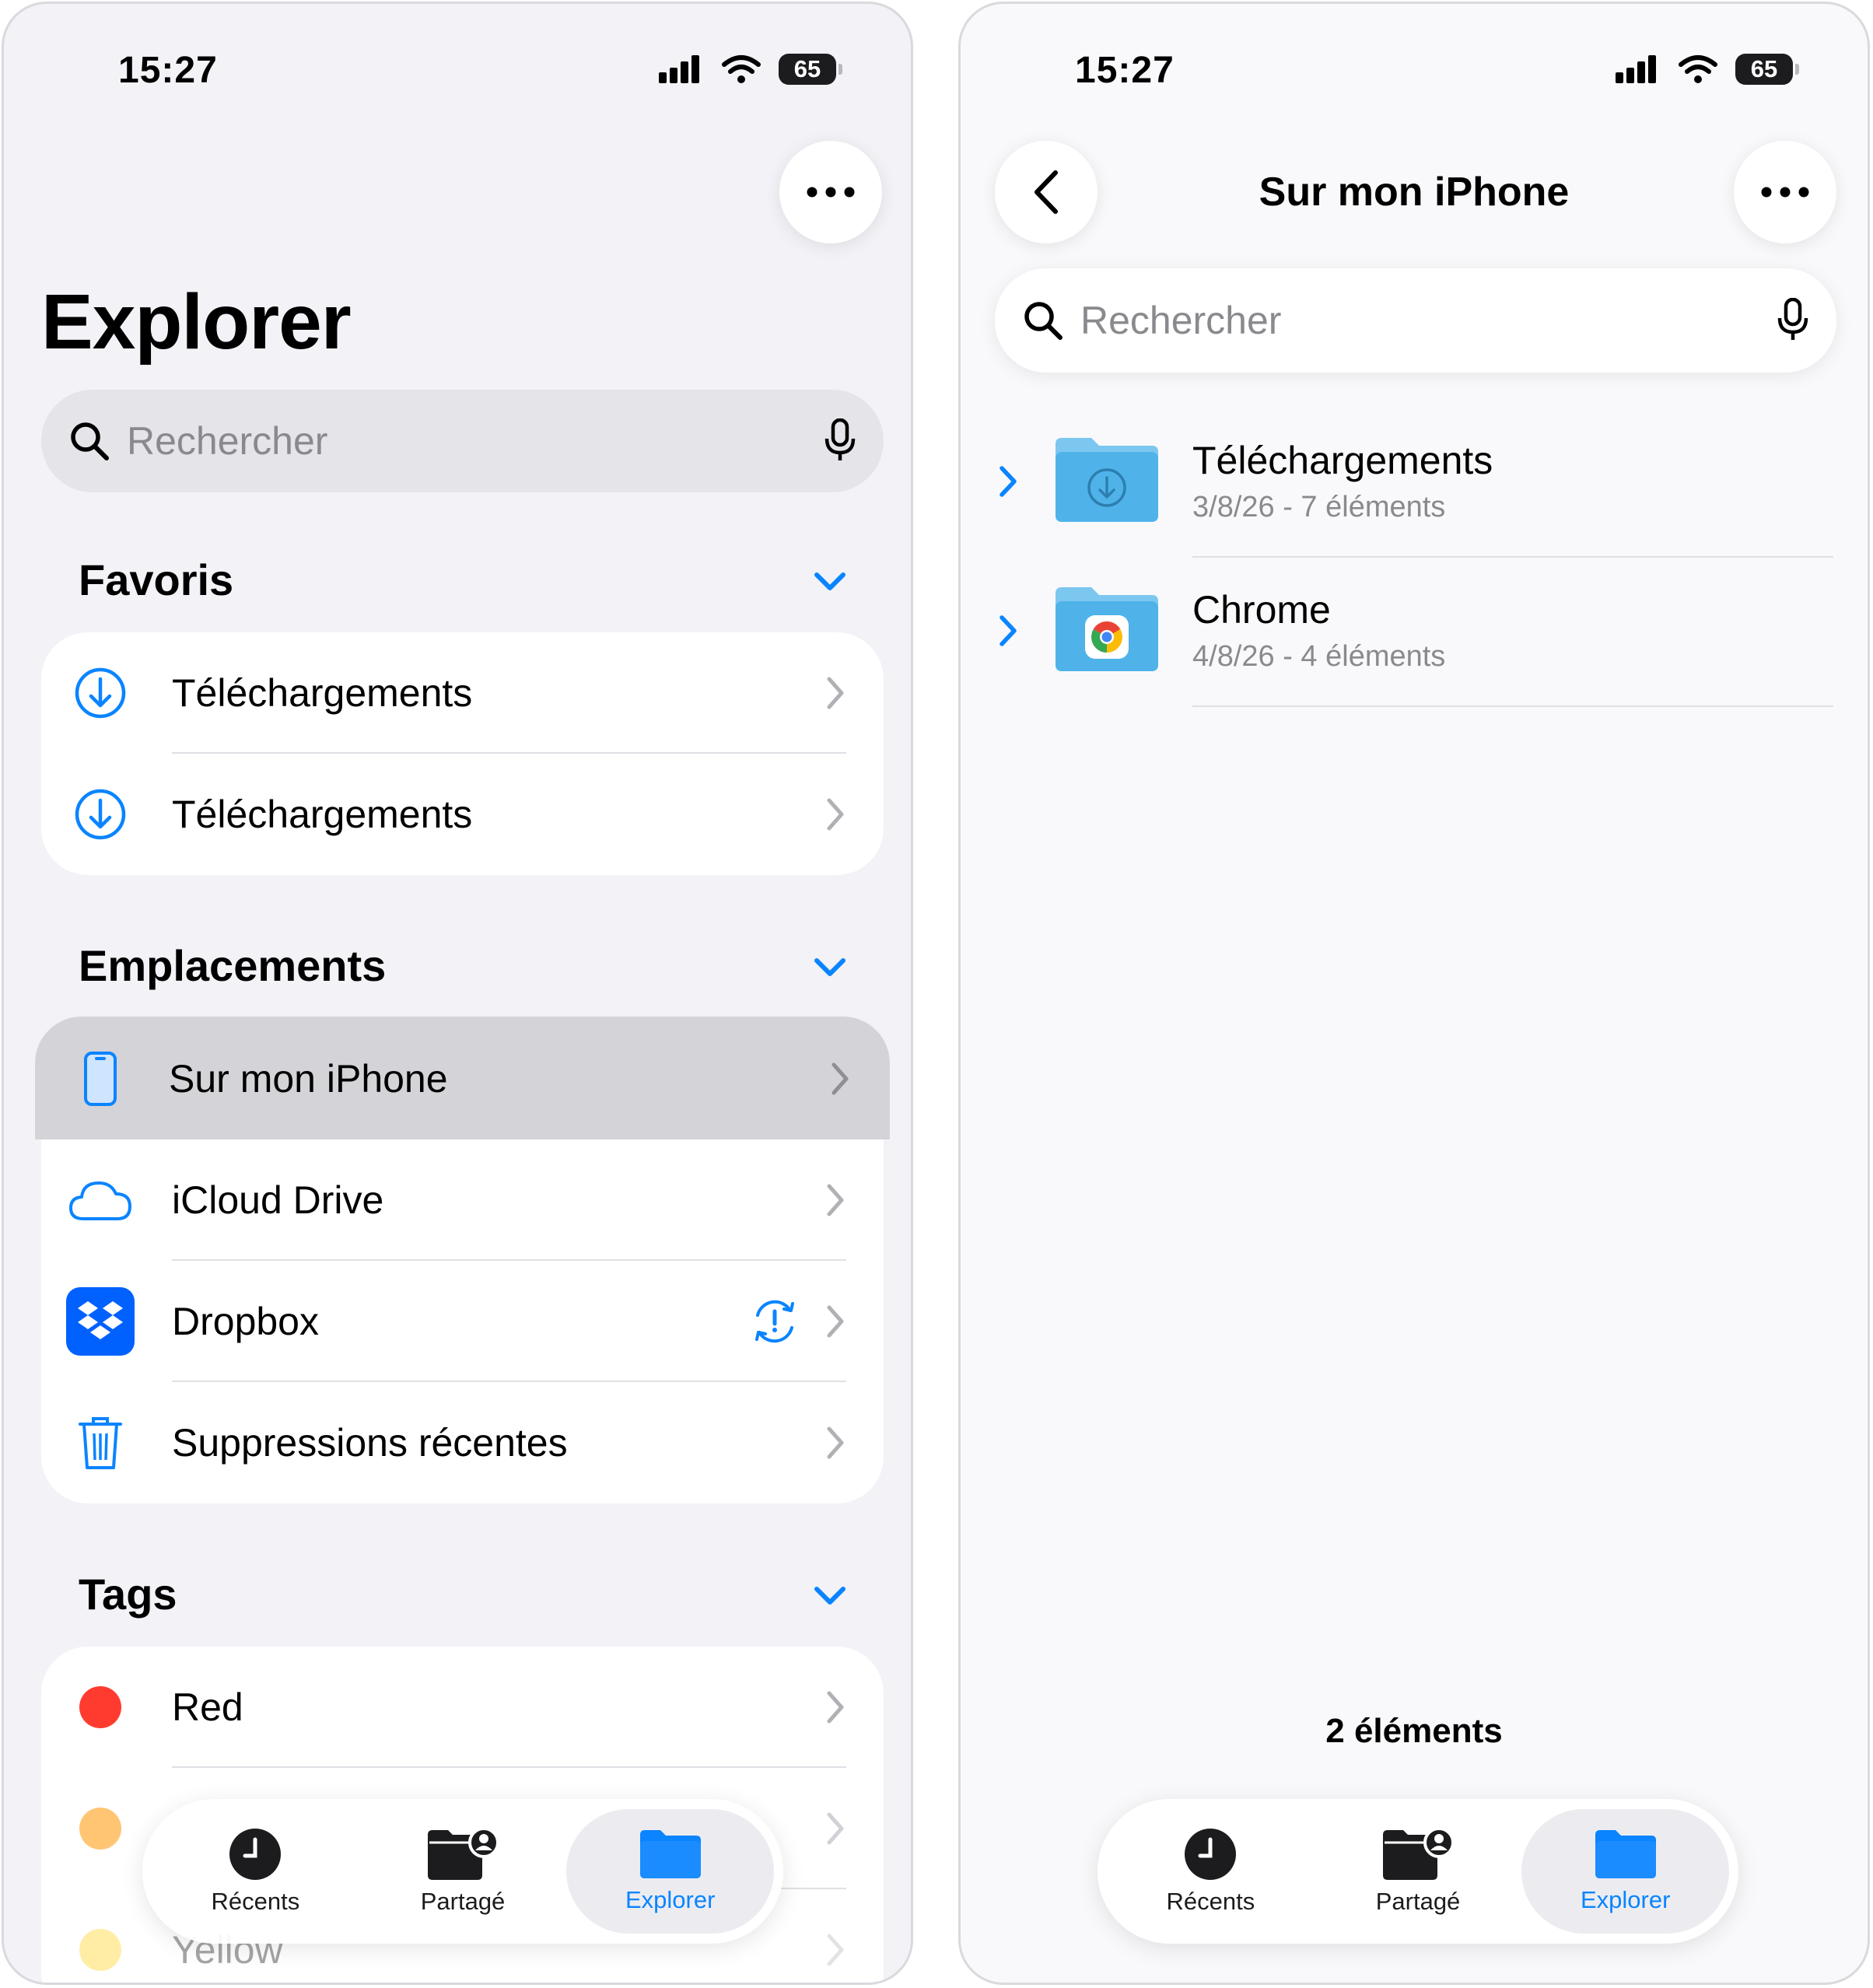  What do you see at coordinates (207, 1707) in the screenshot?
I see `tag-item-label: Red` at bounding box center [207, 1707].